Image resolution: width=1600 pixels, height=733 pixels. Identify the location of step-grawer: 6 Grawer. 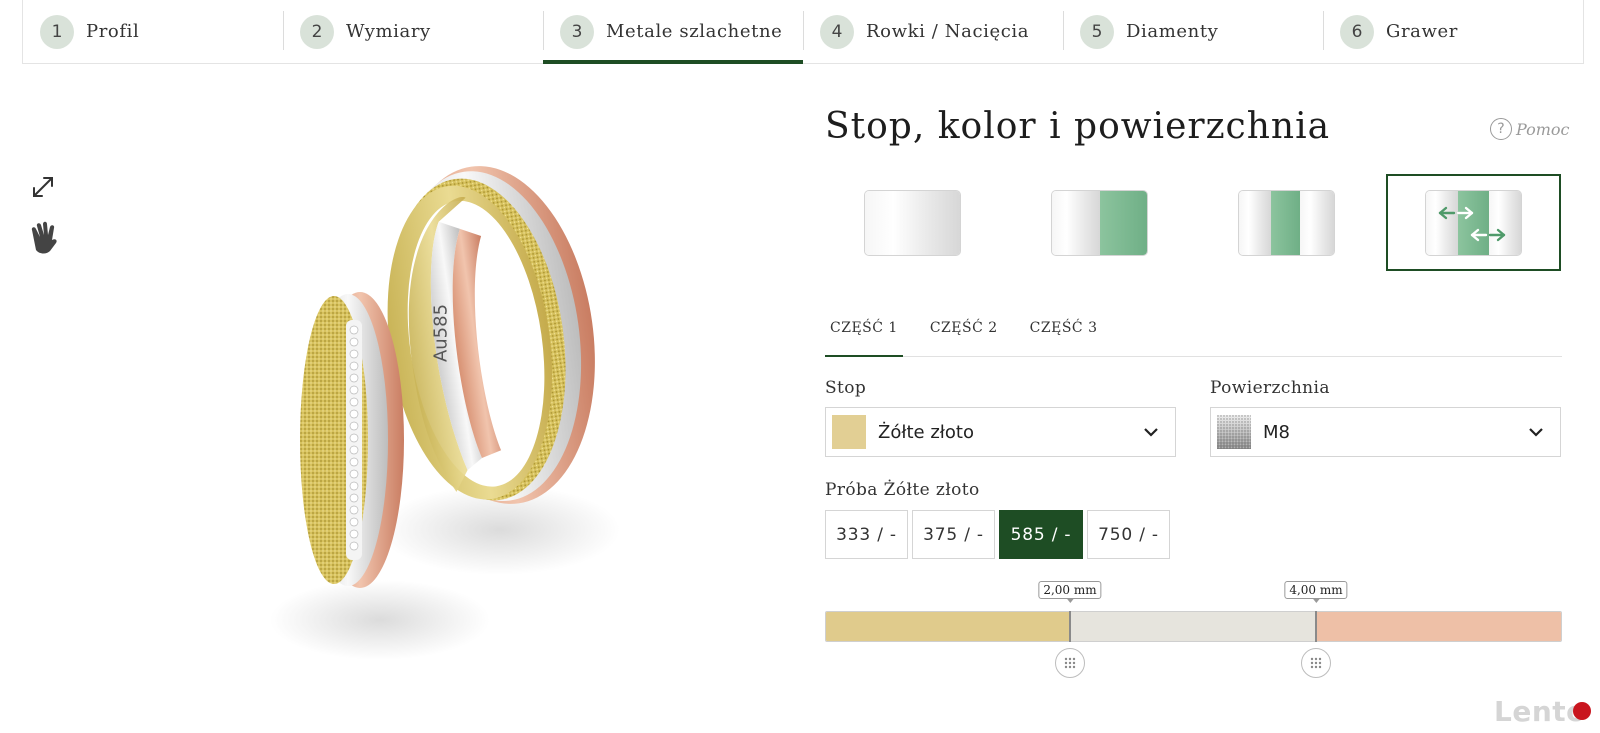
(1453, 31).